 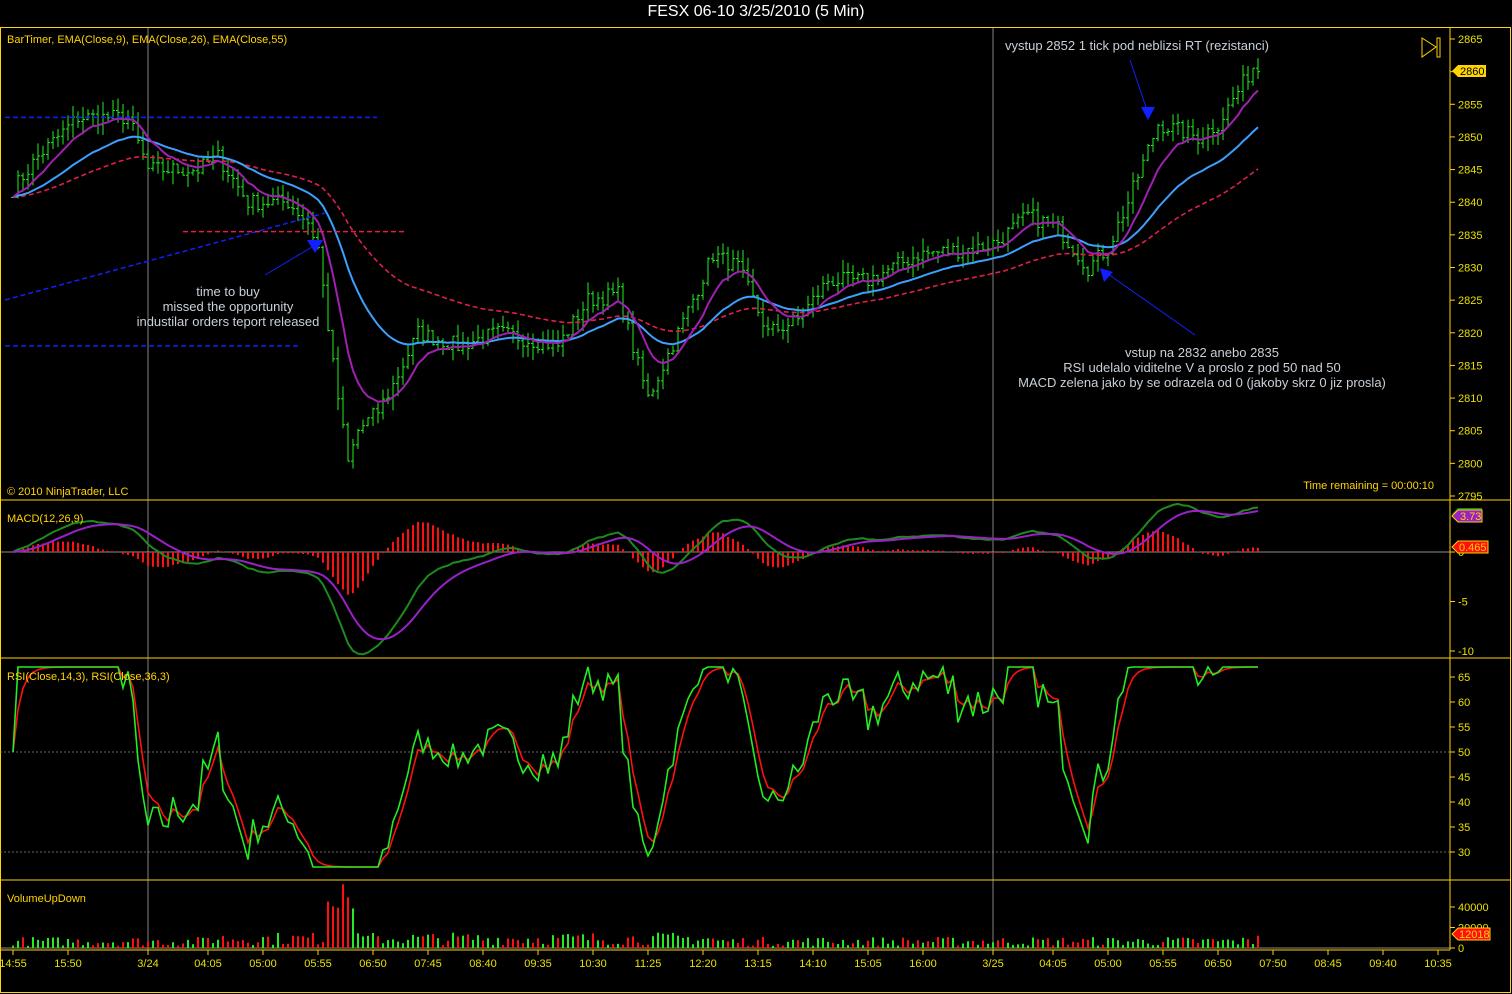 I want to click on time-axis-label: 11:25, so click(x=648, y=964).